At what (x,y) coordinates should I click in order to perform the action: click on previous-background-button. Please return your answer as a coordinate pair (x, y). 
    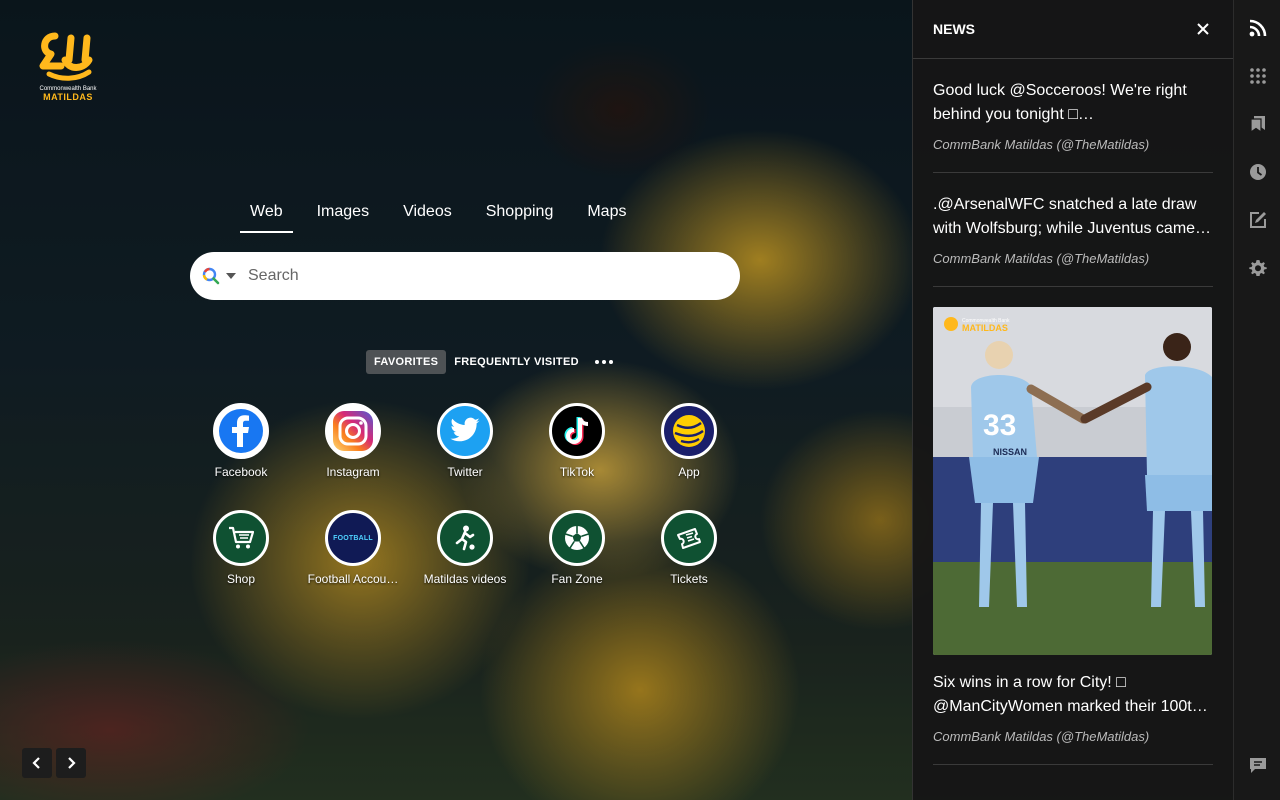
    Looking at the image, I should click on (37, 763).